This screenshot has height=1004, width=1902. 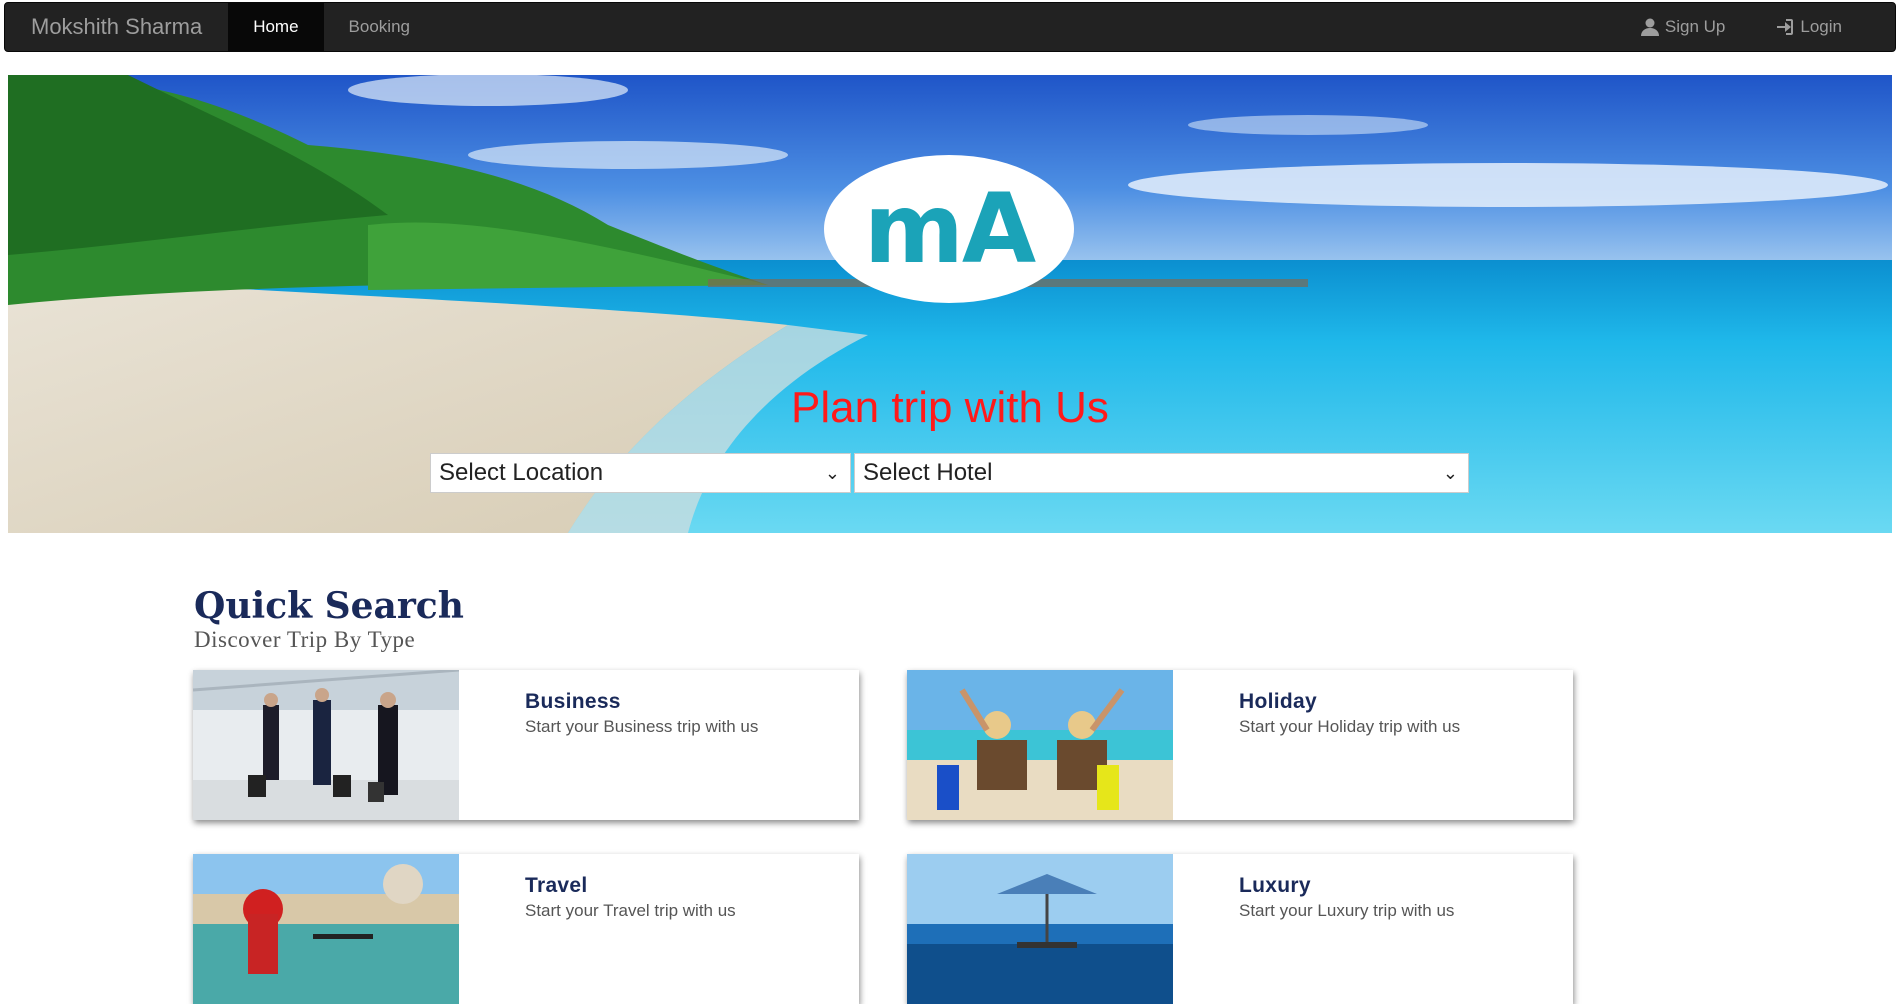 I want to click on hotel-select: Select Hotel ⌄, so click(x=1161, y=473).